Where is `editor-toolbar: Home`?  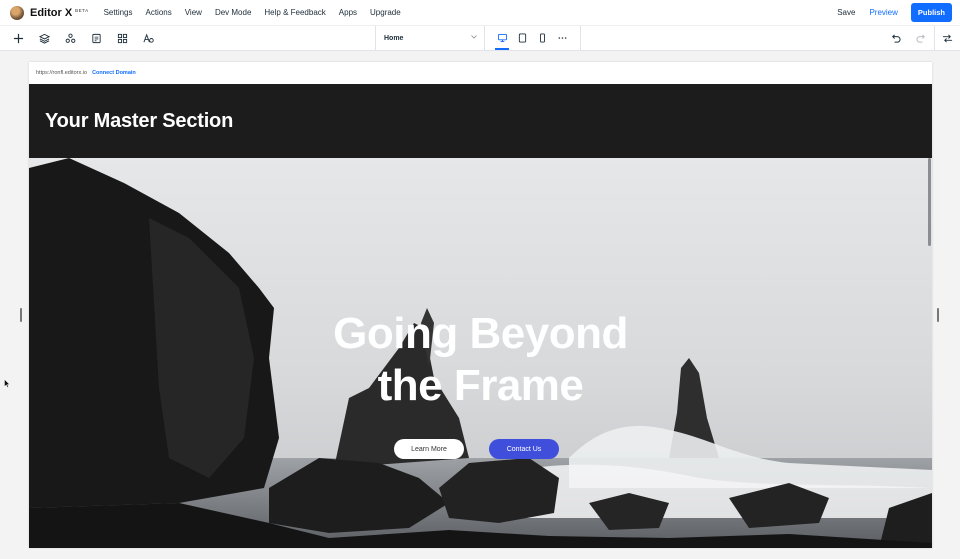 editor-toolbar: Home is located at coordinates (480, 38).